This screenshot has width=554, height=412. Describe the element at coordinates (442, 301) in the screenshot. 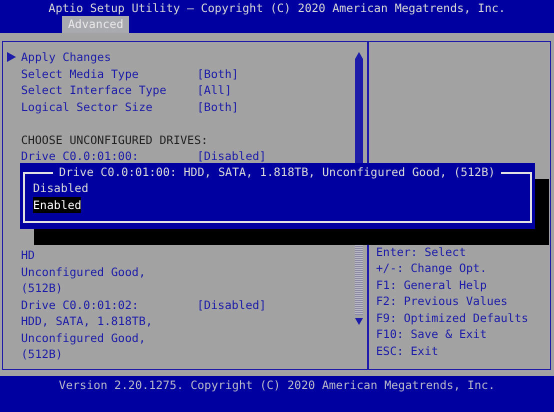

I see `help-line: F2: Previous Values` at that location.